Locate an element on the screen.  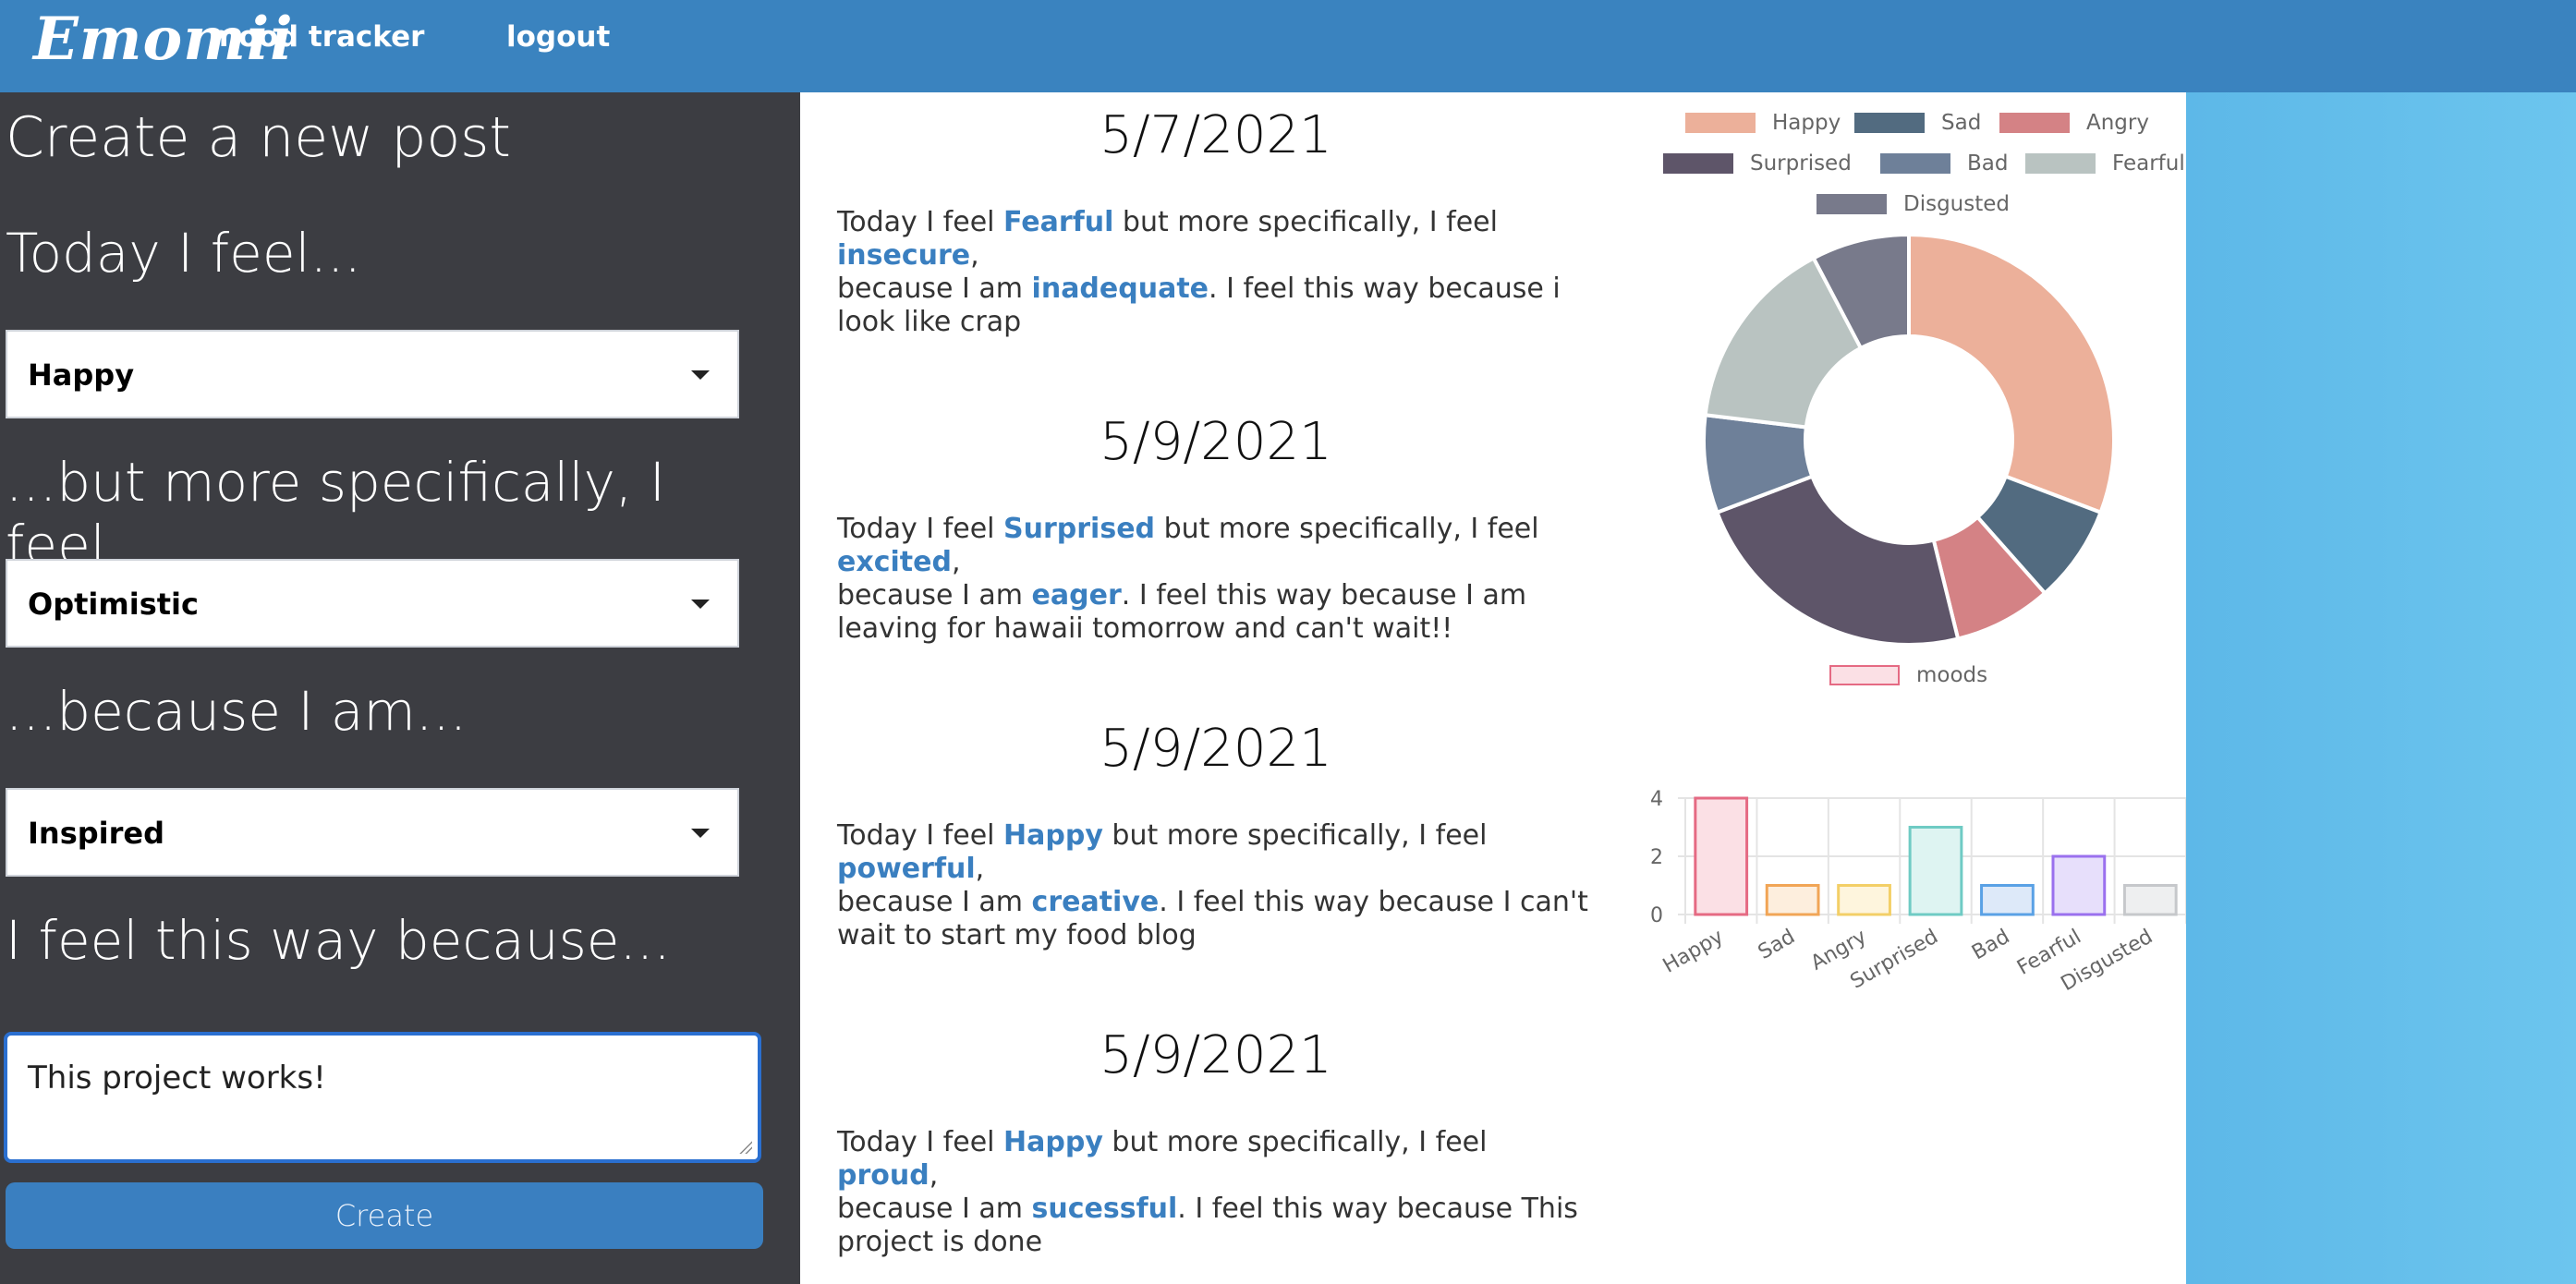
y-tick-label: 0 is located at coordinates (1656, 915).